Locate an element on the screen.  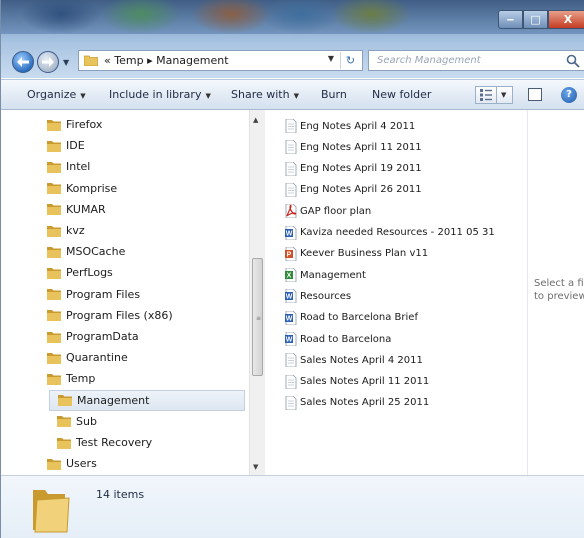
file-item: P Keever Business Plan v11 is located at coordinates (356, 254).